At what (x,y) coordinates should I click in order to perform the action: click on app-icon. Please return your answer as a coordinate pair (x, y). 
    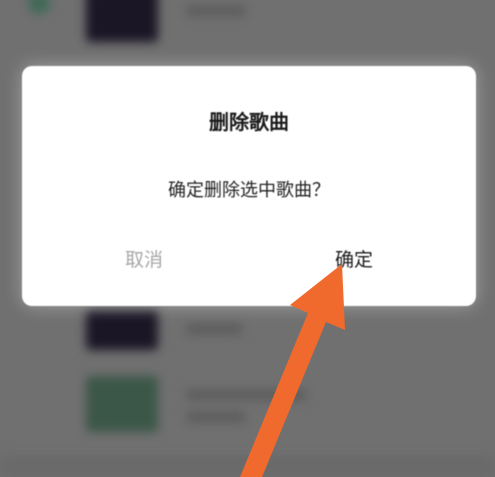
    Looking at the image, I should click on (39, 7).